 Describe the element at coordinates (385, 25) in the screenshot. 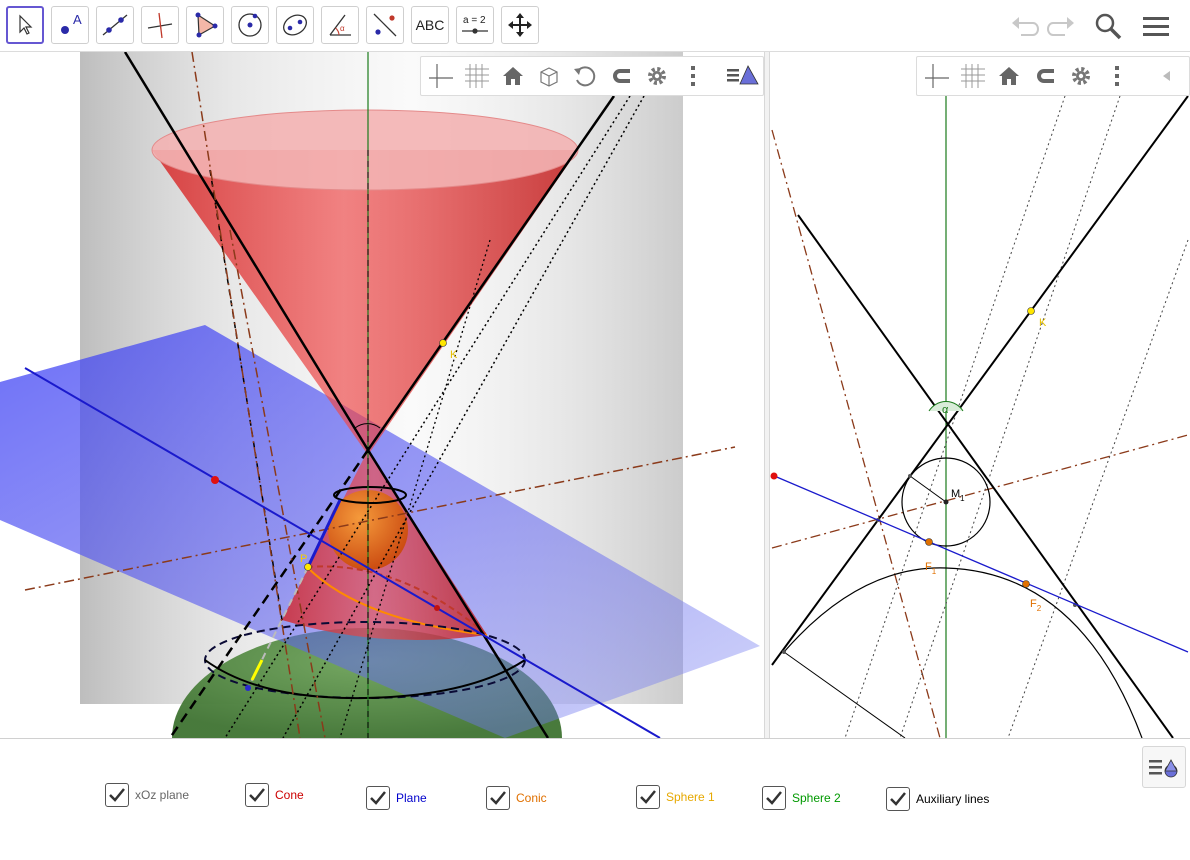

I see `tool-reflect` at that location.